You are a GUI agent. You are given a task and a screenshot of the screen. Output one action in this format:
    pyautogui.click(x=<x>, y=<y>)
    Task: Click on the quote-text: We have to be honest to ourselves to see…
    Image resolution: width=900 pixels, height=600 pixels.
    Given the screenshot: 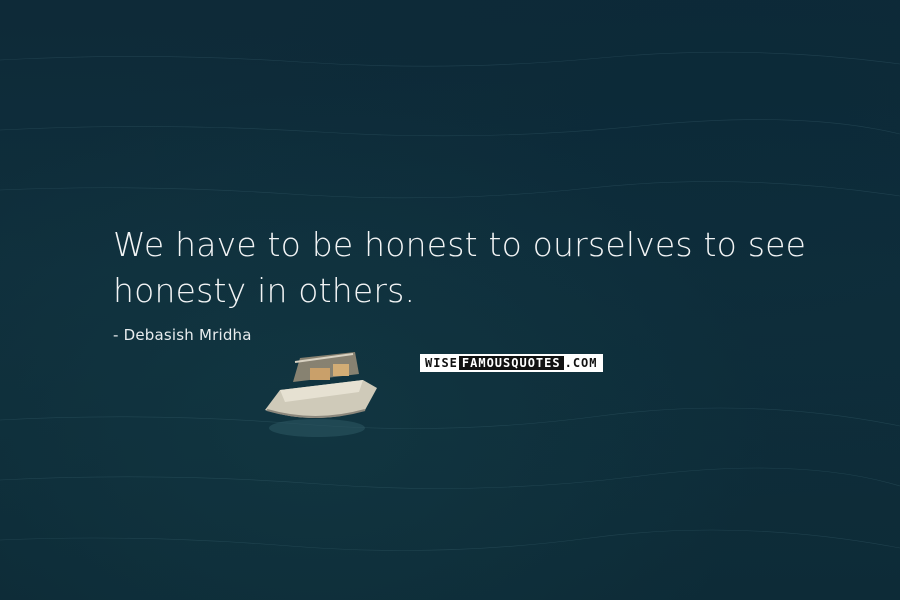 What is the action you would take?
    pyautogui.click(x=460, y=267)
    